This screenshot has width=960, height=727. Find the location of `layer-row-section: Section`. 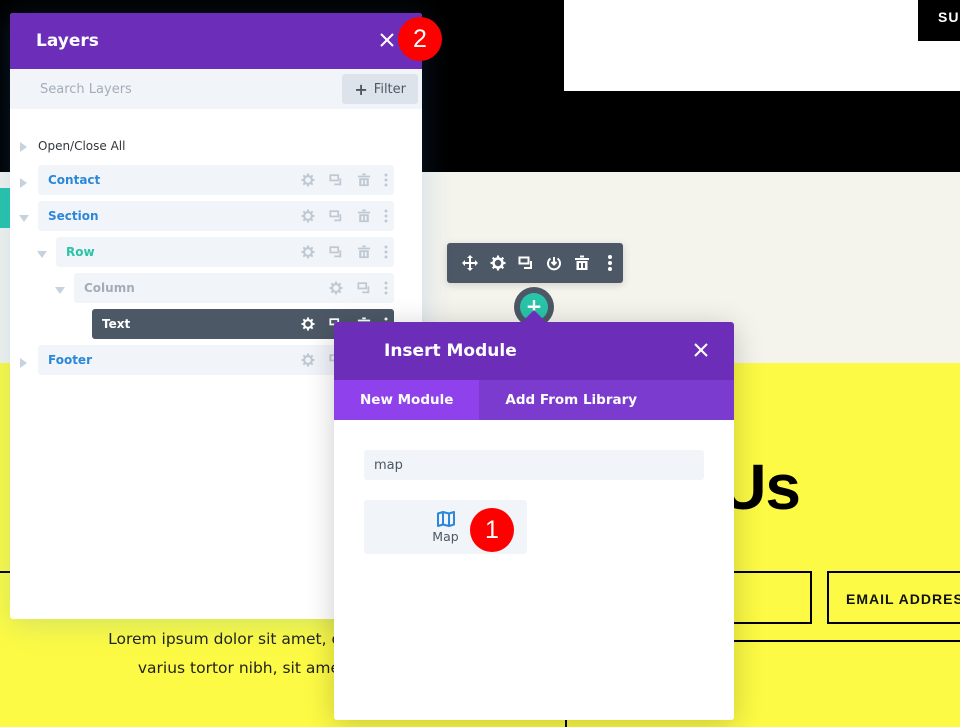

layer-row-section: Section is located at coordinates (216, 216).